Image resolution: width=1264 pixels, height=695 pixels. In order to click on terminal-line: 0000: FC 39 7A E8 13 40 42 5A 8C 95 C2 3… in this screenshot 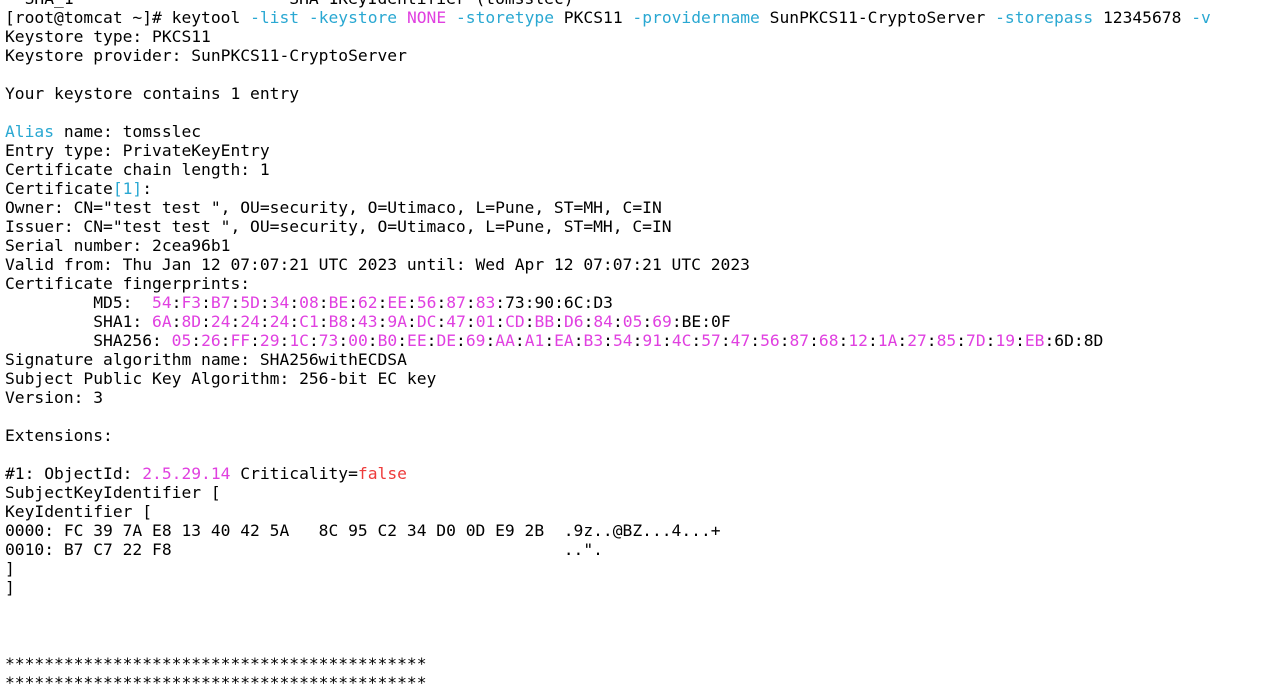, I will do `click(634, 530)`.